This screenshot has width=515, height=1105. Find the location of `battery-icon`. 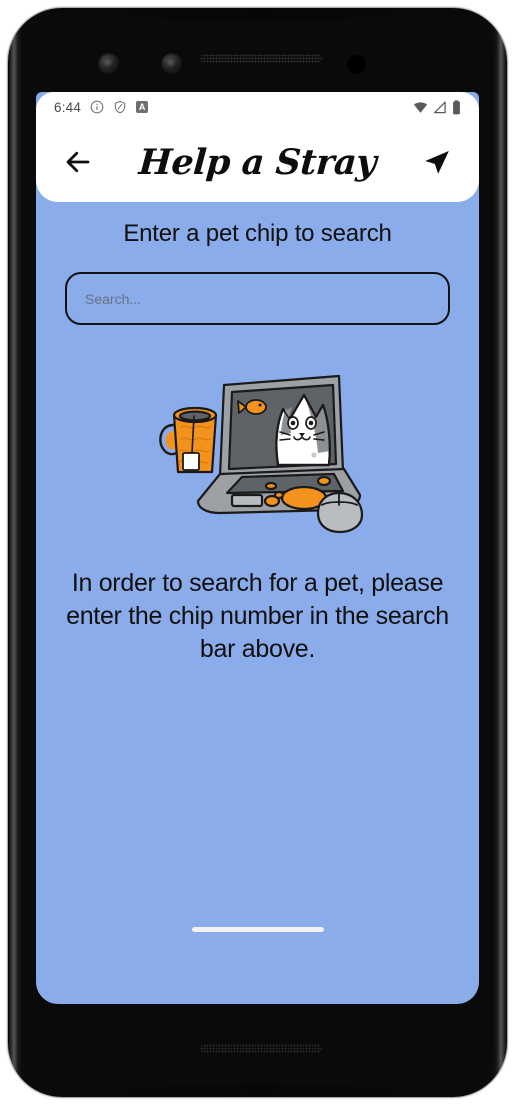

battery-icon is located at coordinates (456, 106).